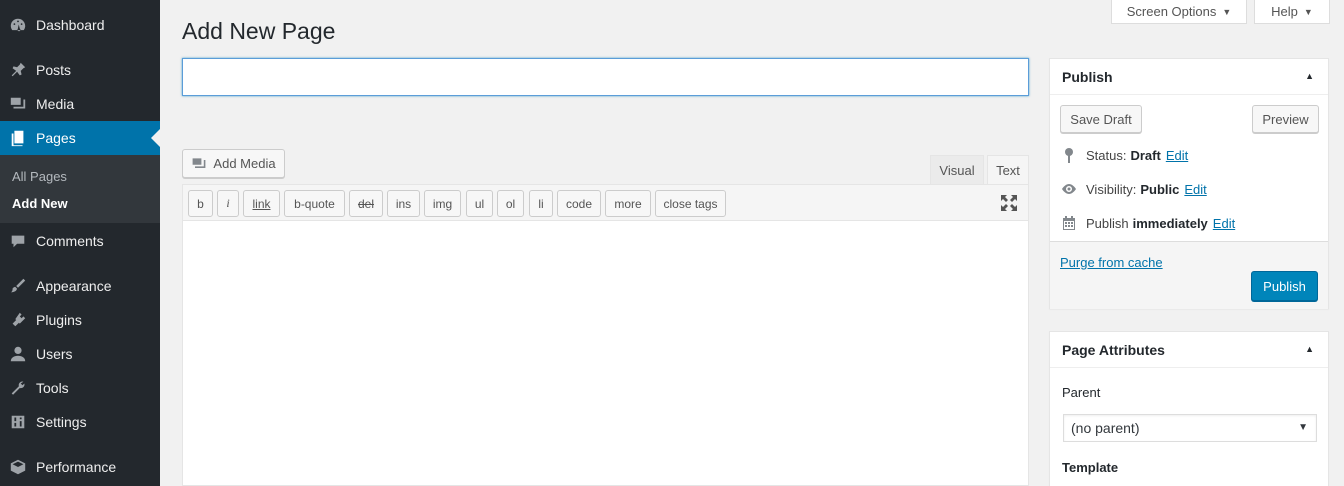 The width and height of the screenshot is (1344, 486). I want to click on submenu-item-all-pages: All Pages, so click(39, 176).